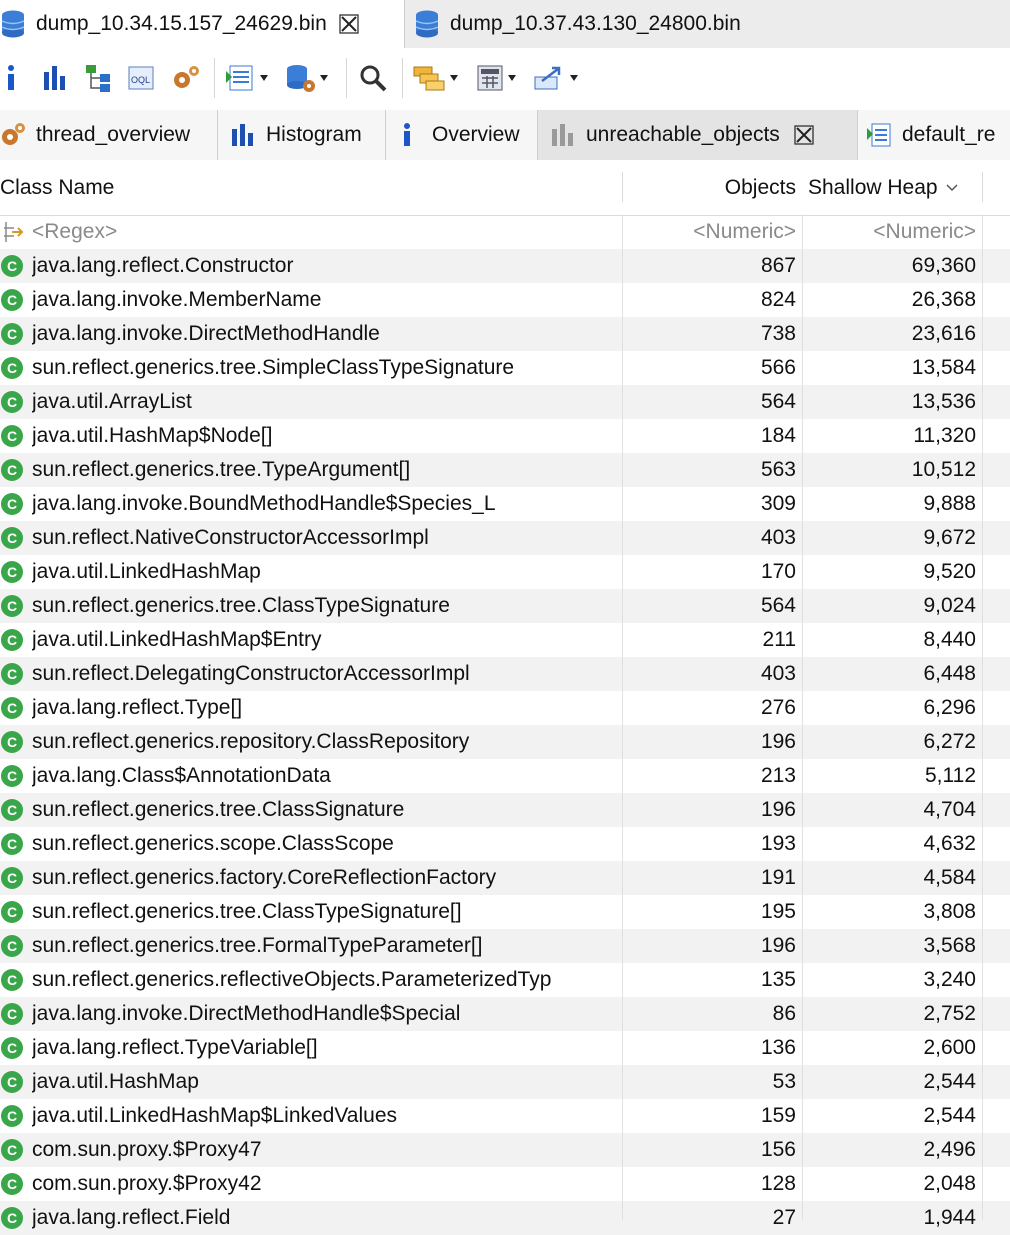 The height and width of the screenshot is (1235, 1010). I want to click on tab-label: thread_overview, so click(113, 134).